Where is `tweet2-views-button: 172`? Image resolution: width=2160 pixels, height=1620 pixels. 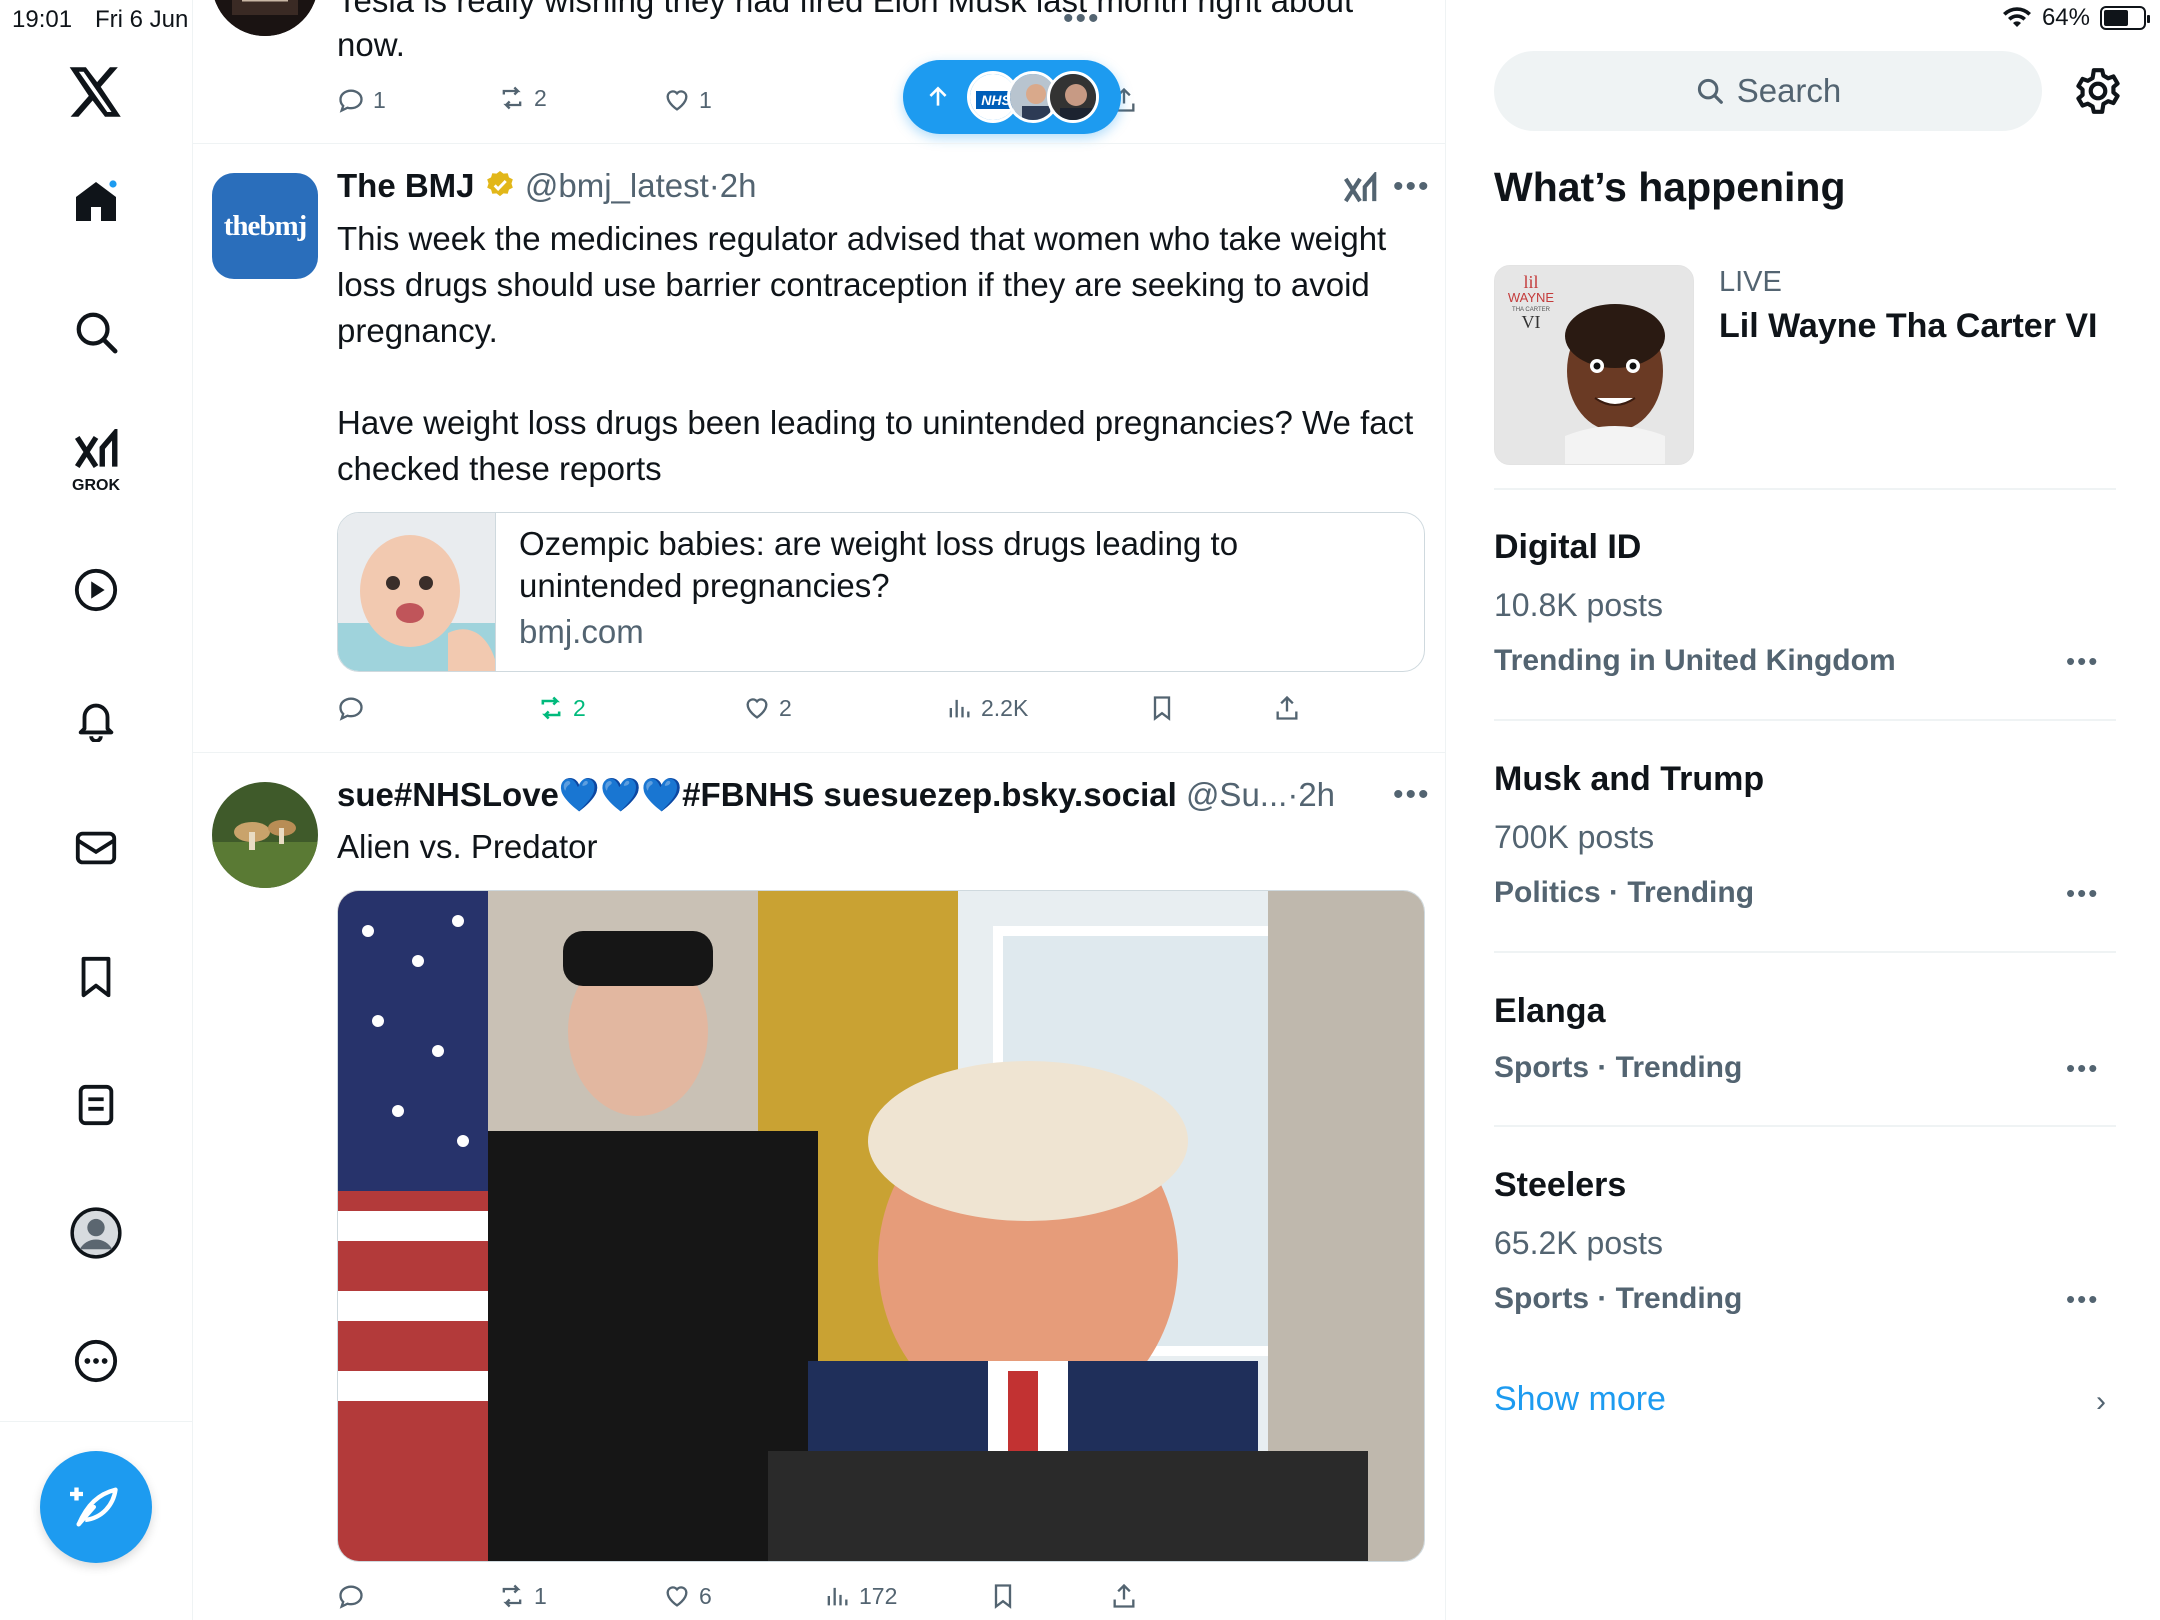
tweet2-views-button: 172 is located at coordinates (860, 1596).